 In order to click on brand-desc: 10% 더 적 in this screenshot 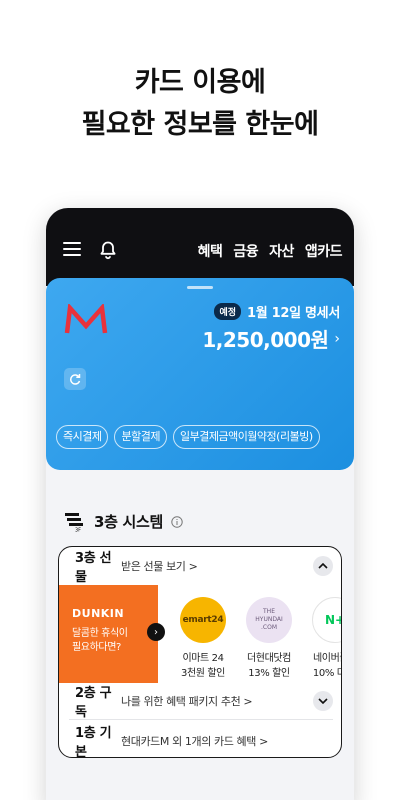, I will do `click(326, 673)`.